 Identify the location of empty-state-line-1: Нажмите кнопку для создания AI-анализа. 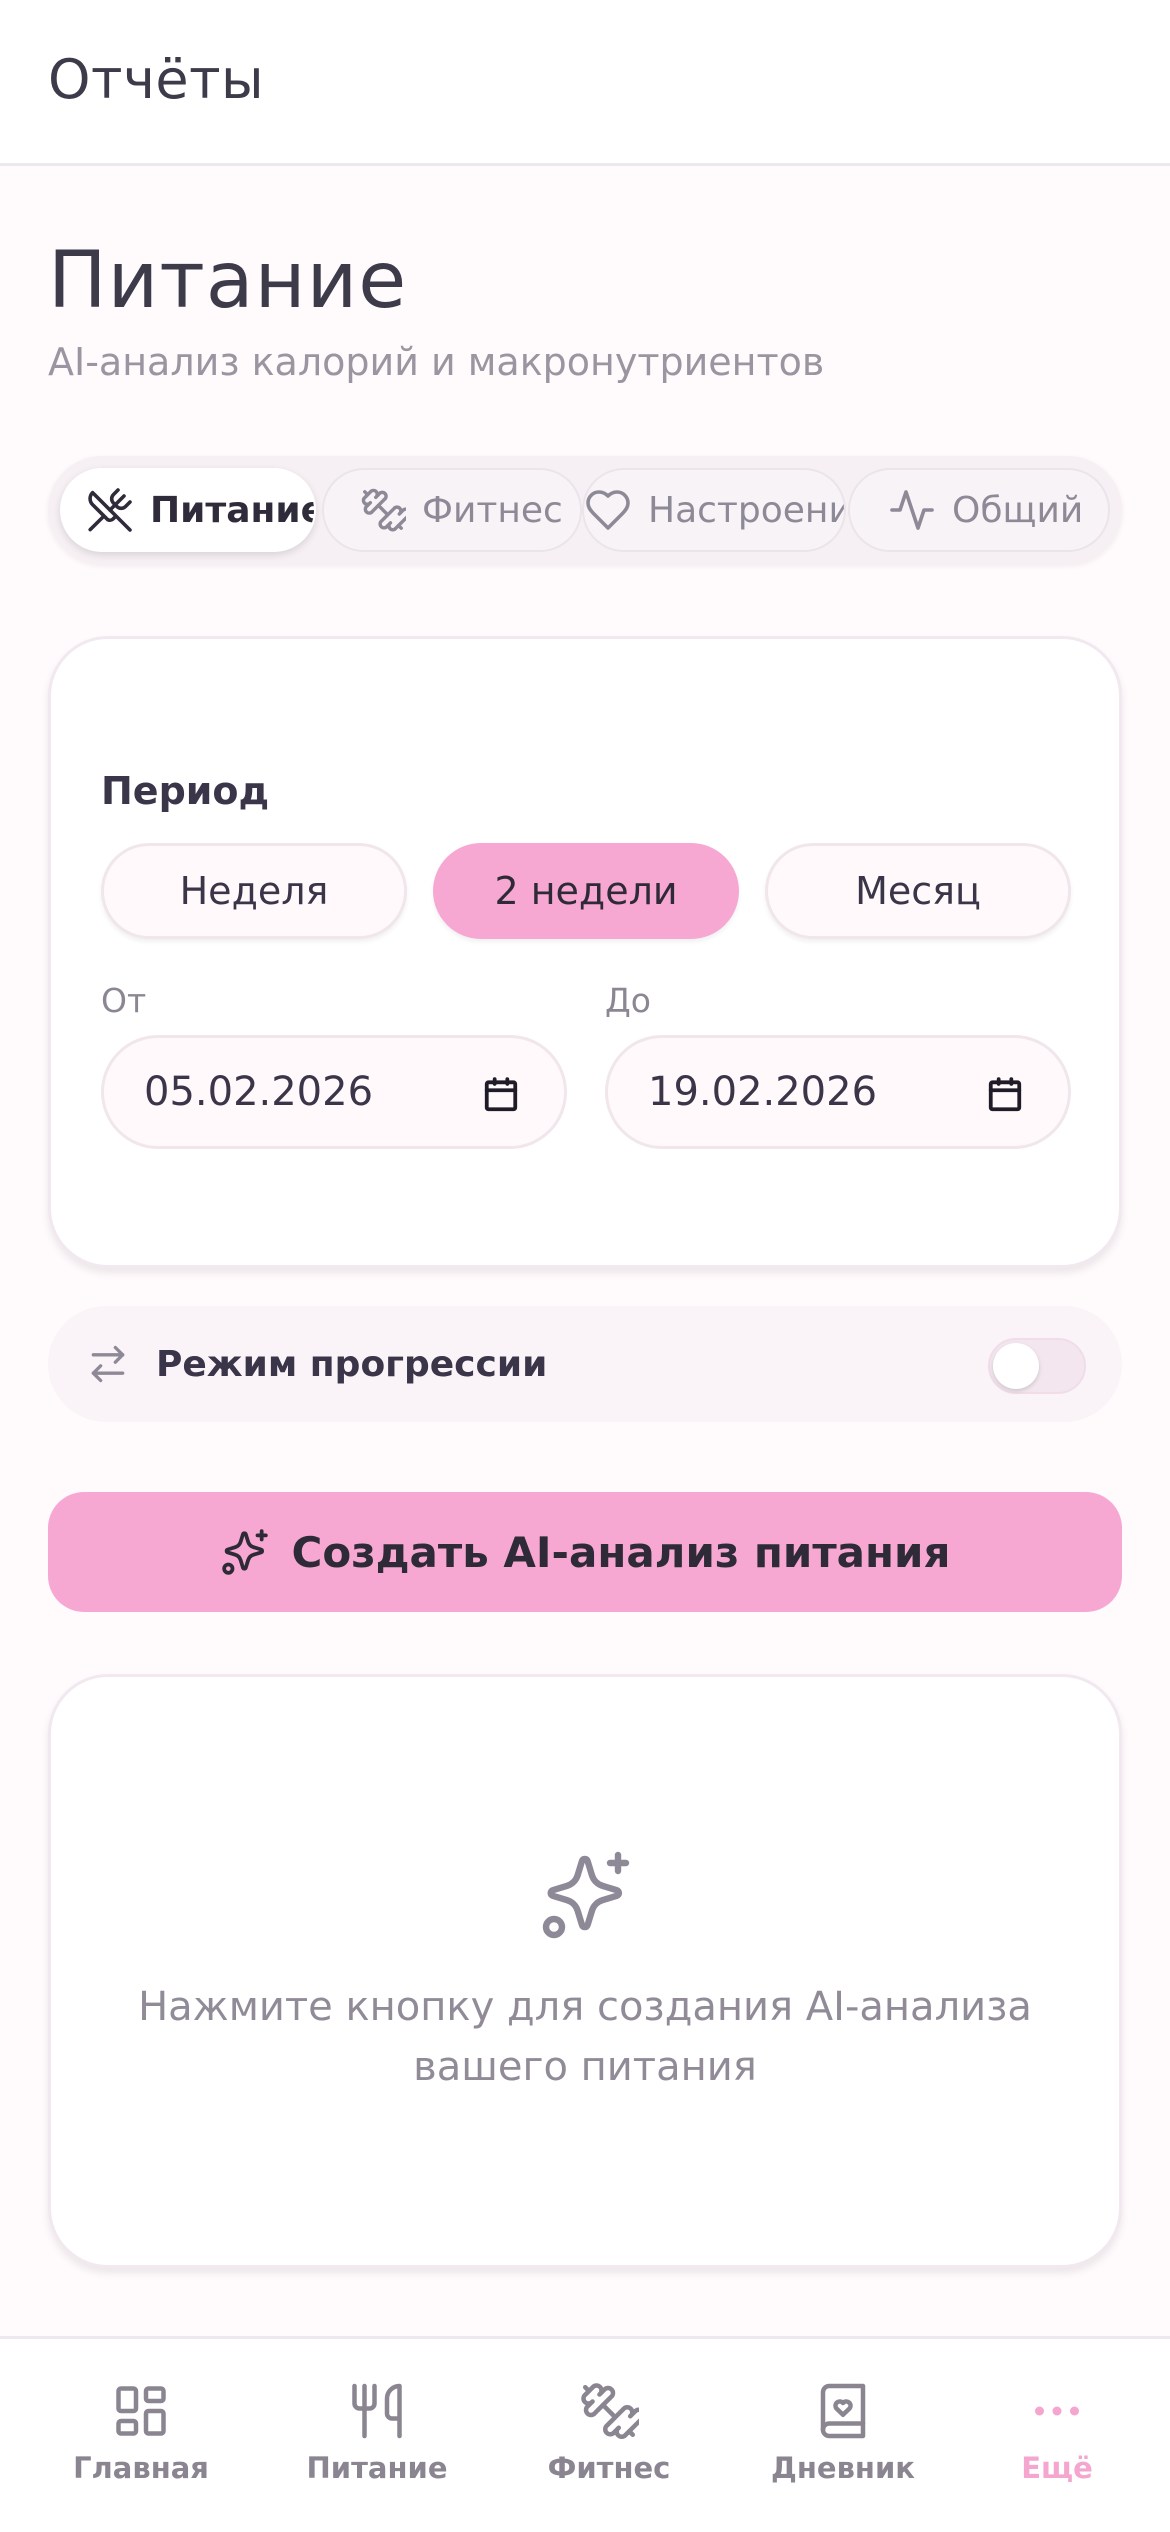
(585, 2007).